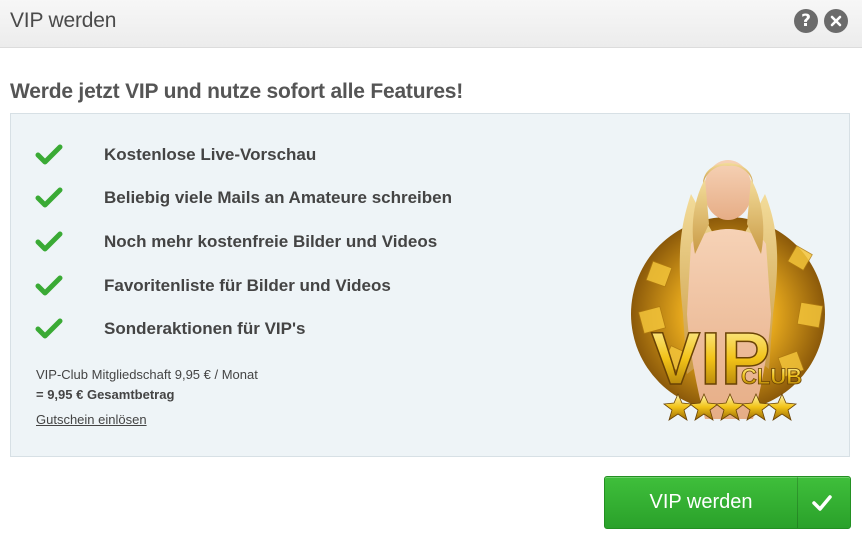 The width and height of the screenshot is (862, 543). Describe the element at coordinates (147, 374) in the screenshot. I see `membership-price: VIP-Club Mitgliedschaft 9,95 € / Monat` at that location.